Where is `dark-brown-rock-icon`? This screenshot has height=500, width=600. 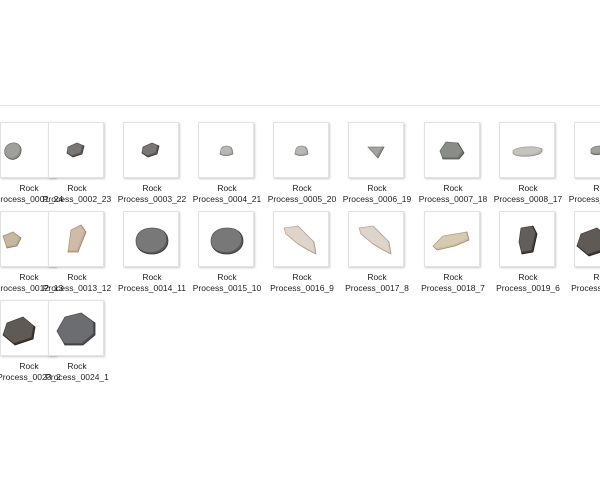 dark-brown-rock-icon is located at coordinates (587, 241).